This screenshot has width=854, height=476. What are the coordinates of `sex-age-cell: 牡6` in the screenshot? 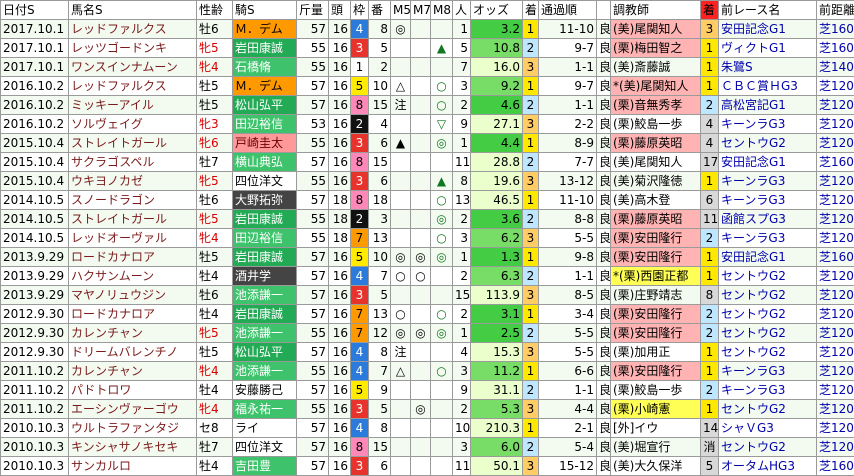 It's located at (215, 200).